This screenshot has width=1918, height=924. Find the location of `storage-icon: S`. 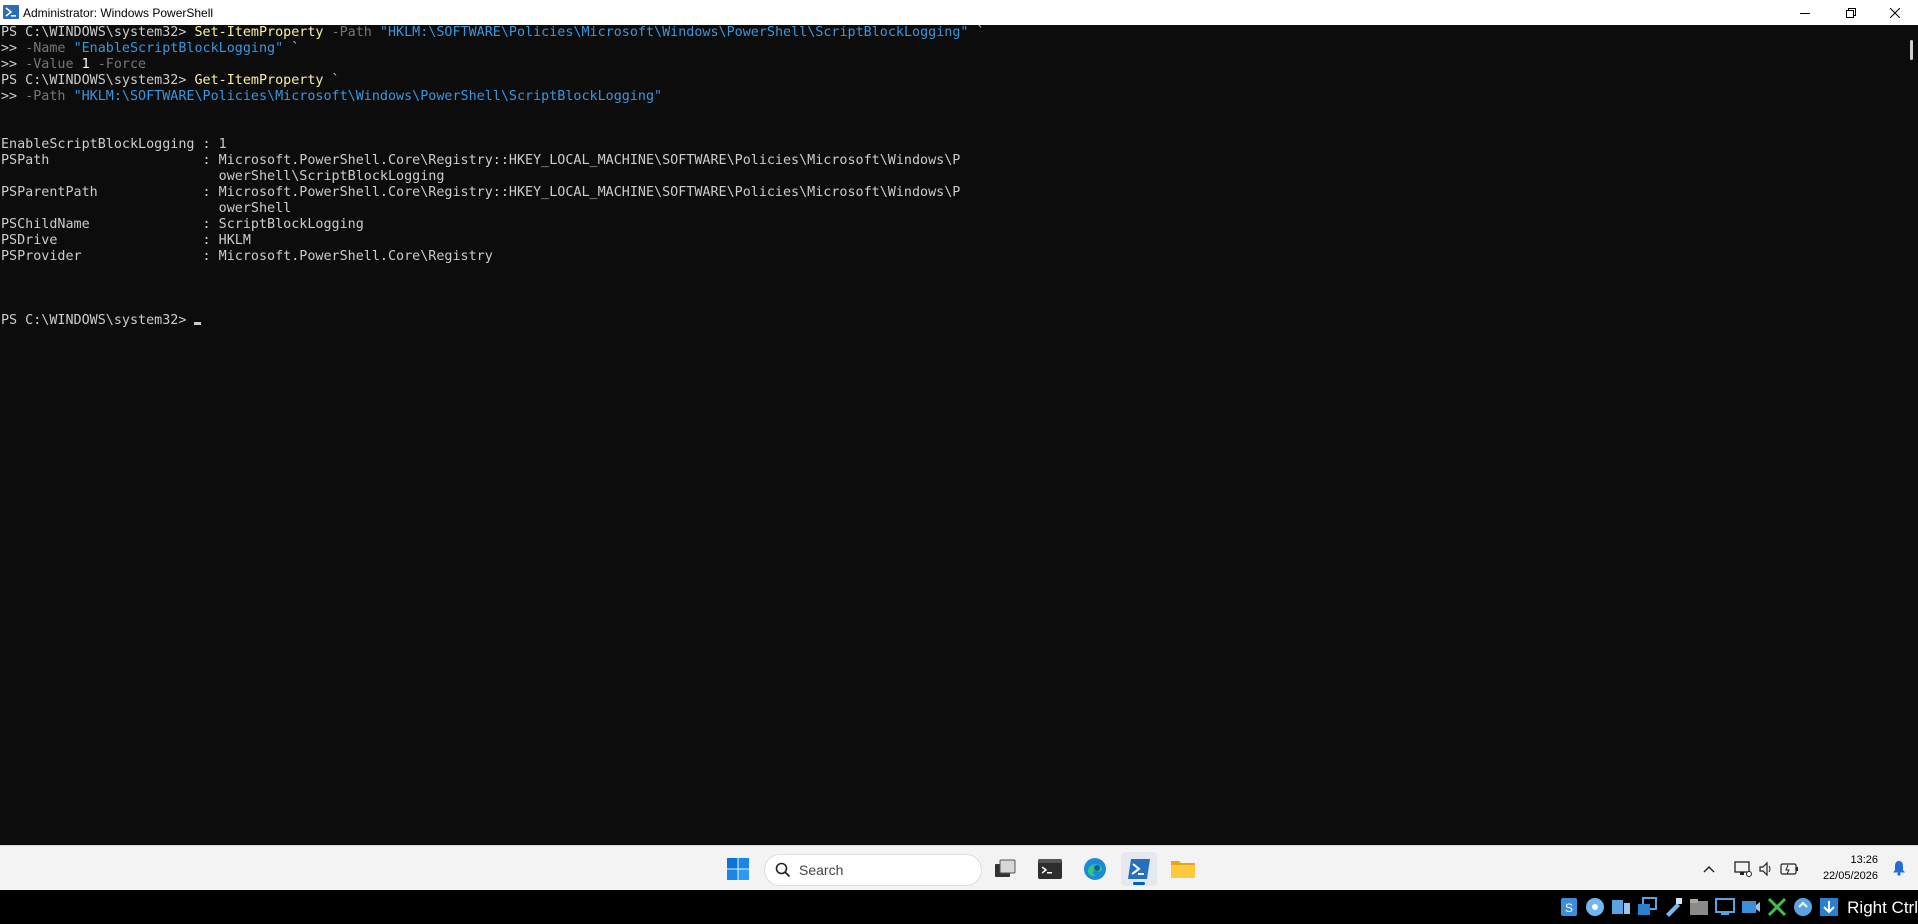

storage-icon: S is located at coordinates (1569, 907).